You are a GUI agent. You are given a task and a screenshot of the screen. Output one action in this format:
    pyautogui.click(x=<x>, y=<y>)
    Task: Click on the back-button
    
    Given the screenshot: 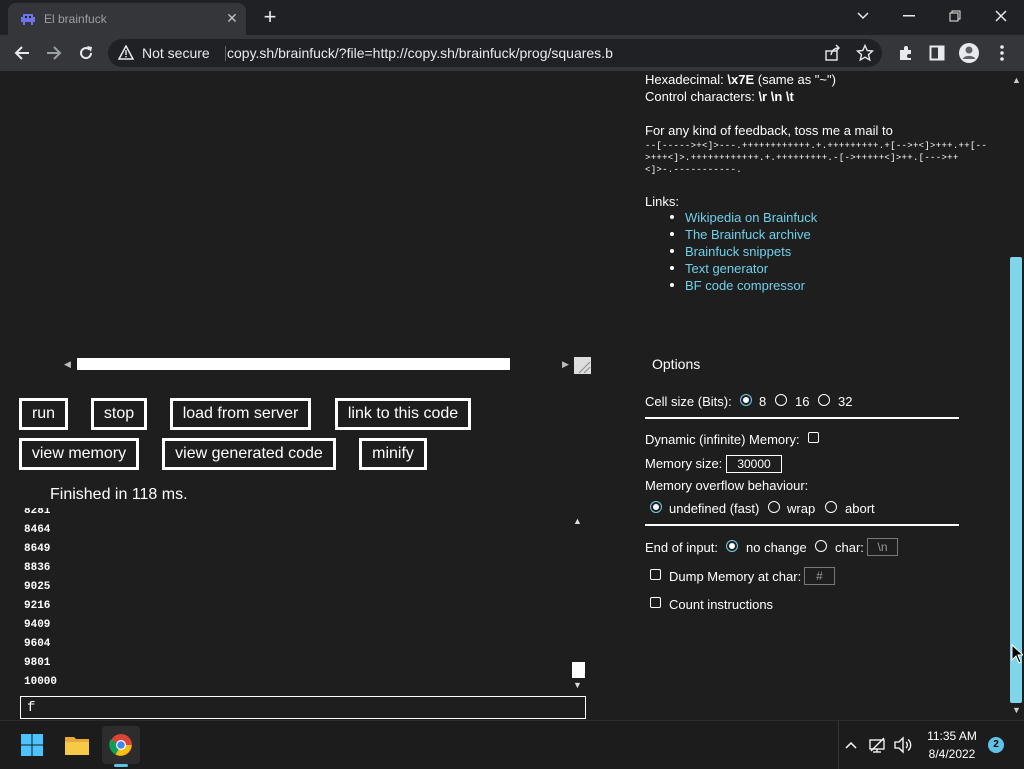 What is the action you would take?
    pyautogui.click(x=22, y=53)
    